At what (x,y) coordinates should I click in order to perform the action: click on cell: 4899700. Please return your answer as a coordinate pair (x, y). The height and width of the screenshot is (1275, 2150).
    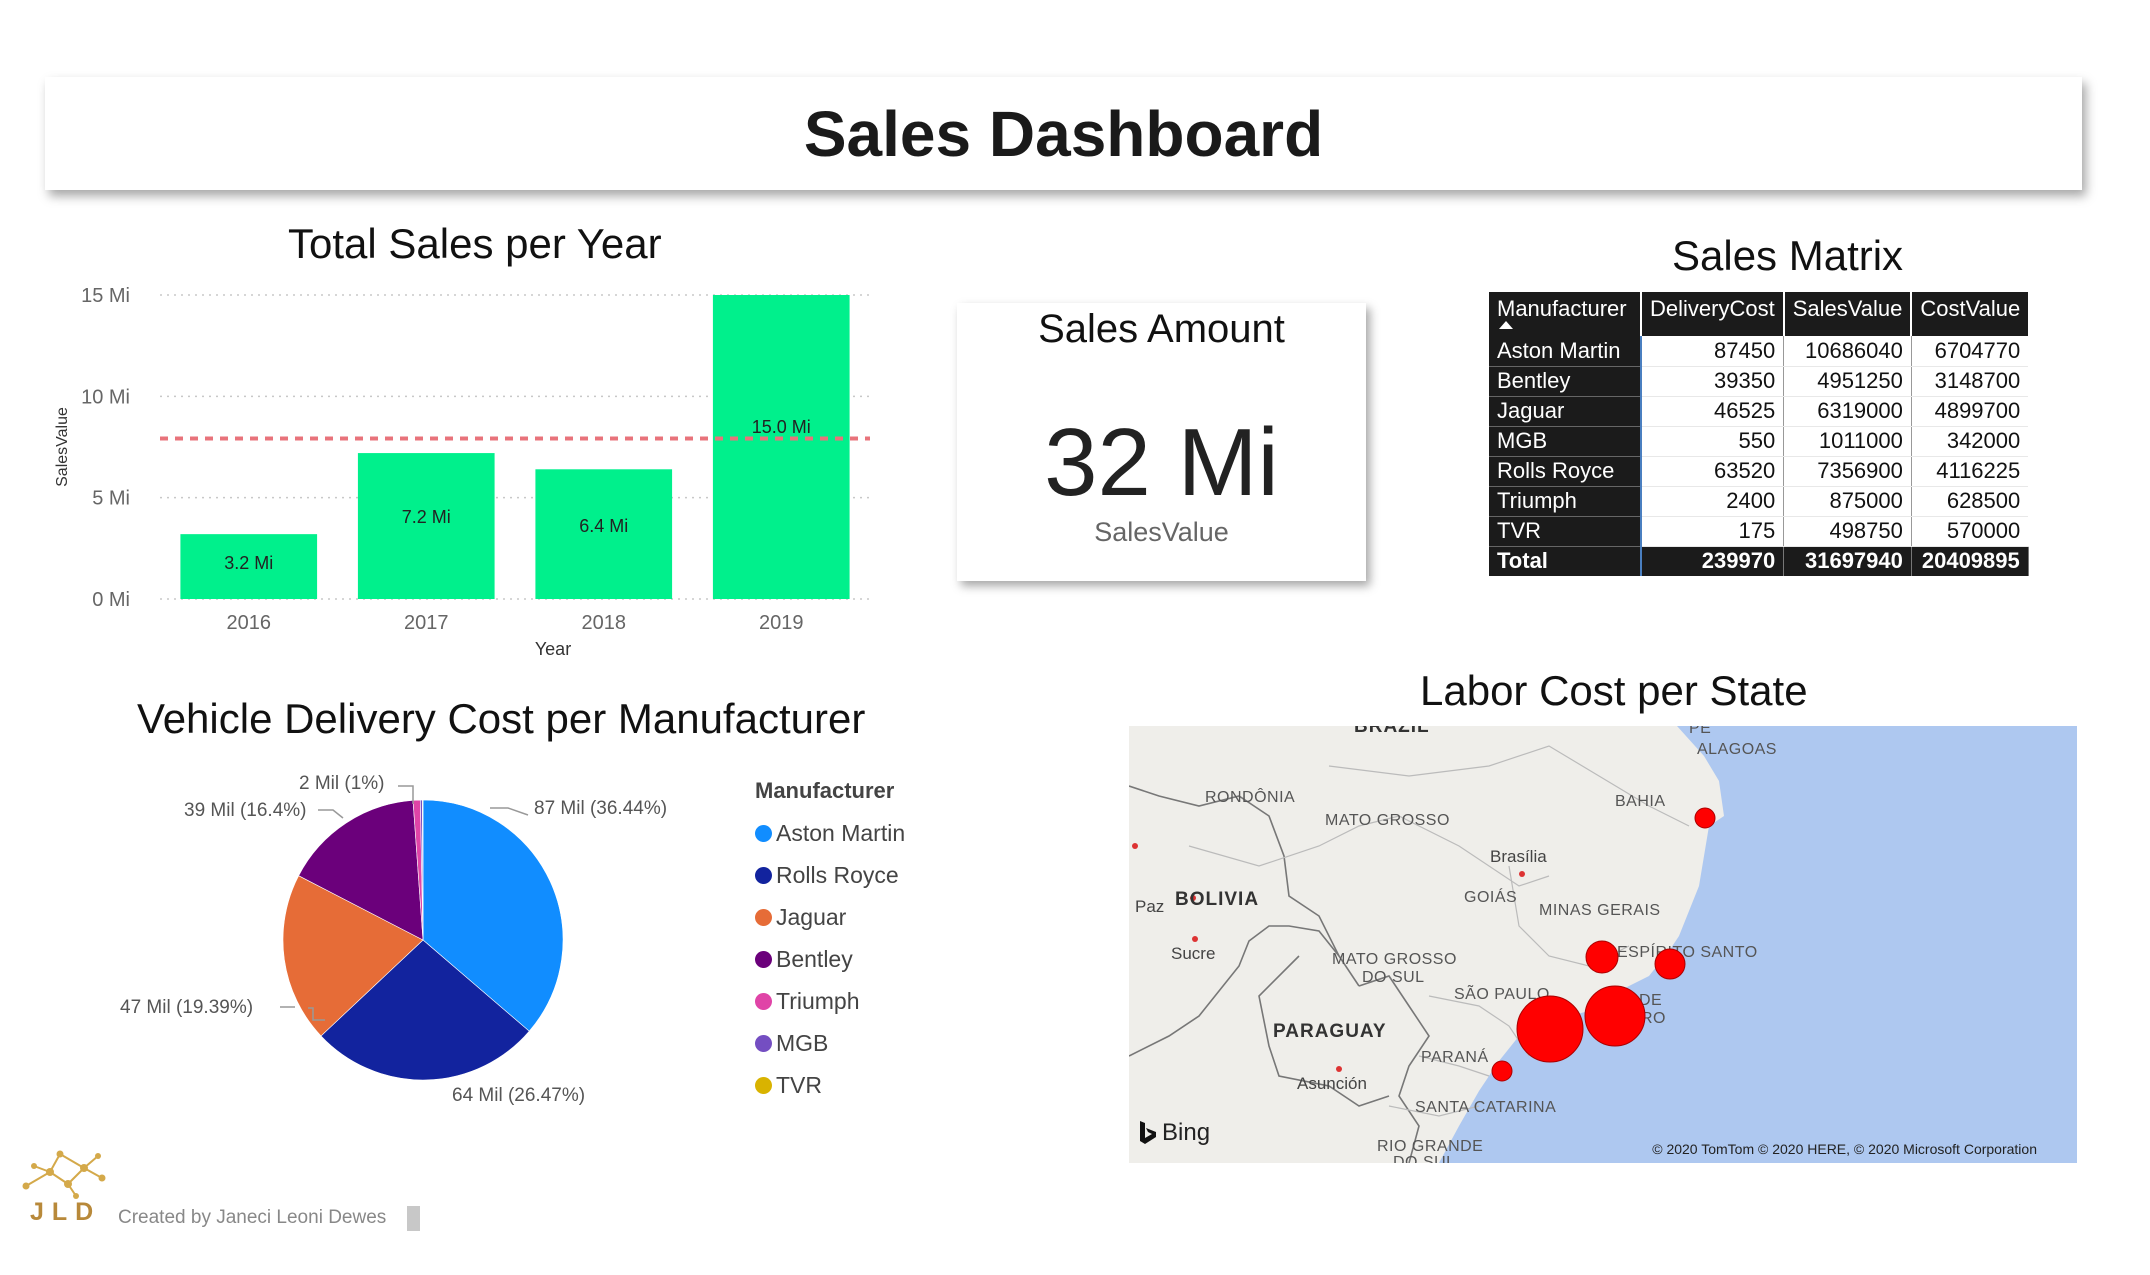
    Looking at the image, I should click on (1970, 411).